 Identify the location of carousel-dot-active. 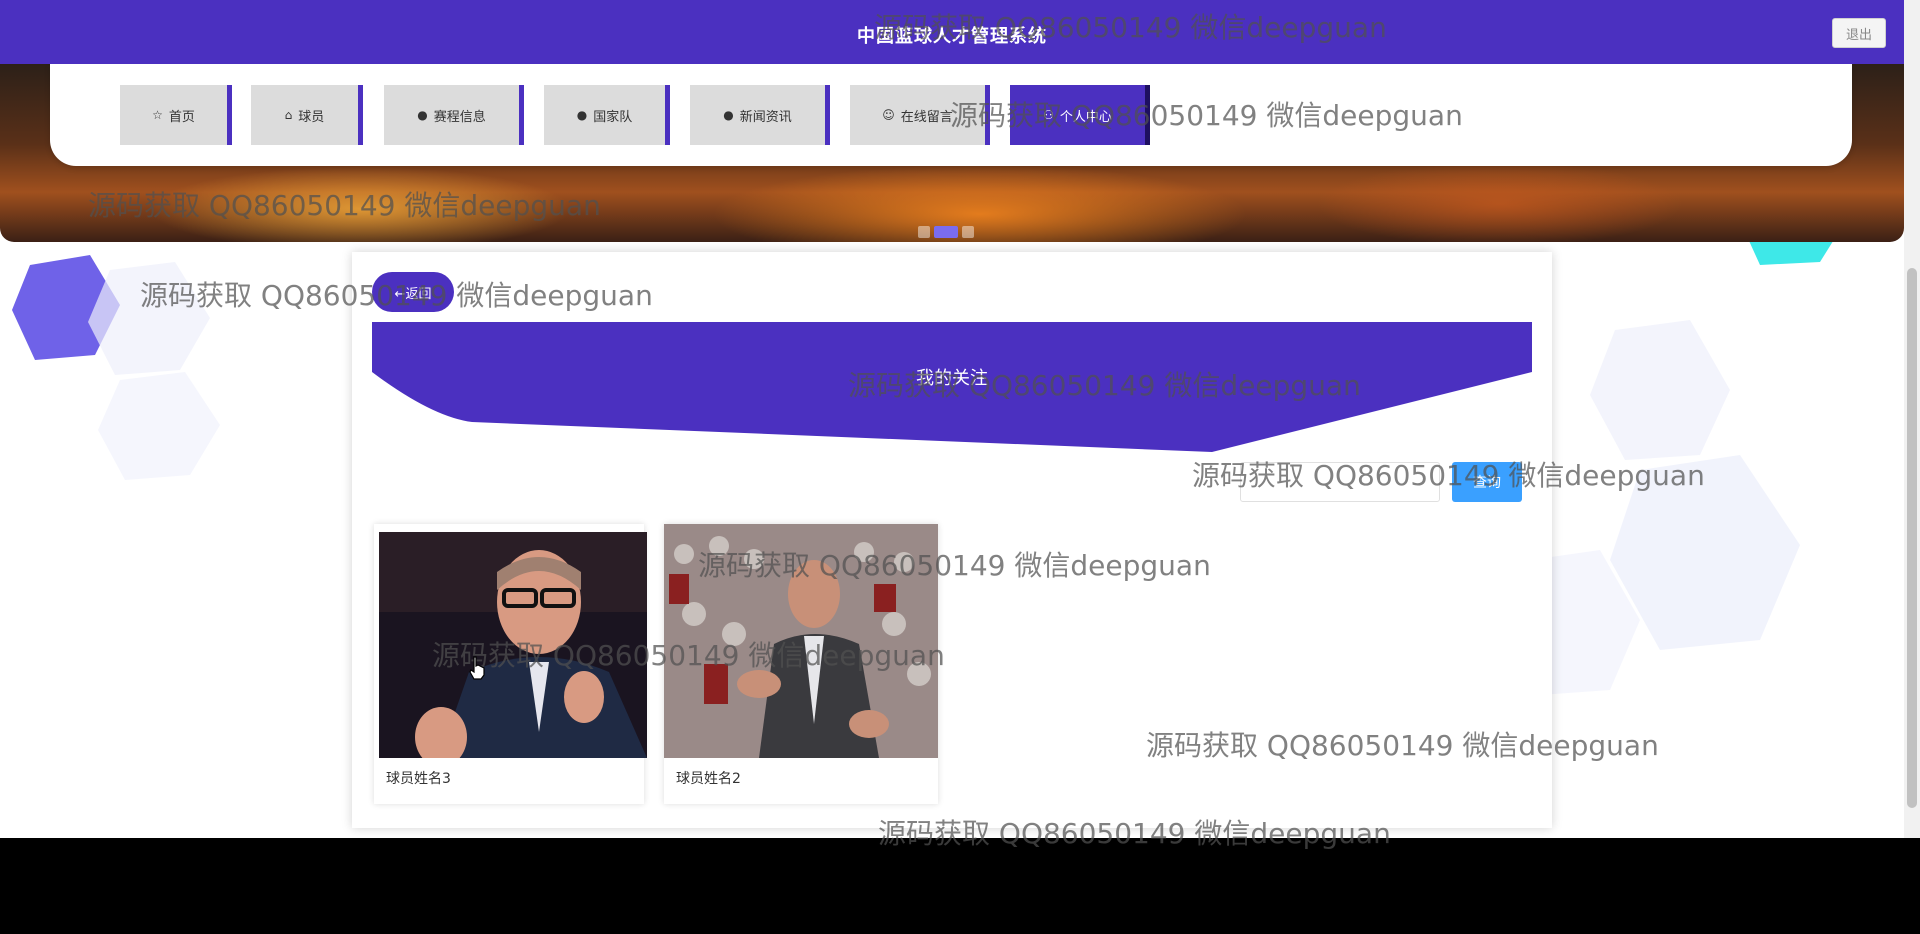
(946, 232).